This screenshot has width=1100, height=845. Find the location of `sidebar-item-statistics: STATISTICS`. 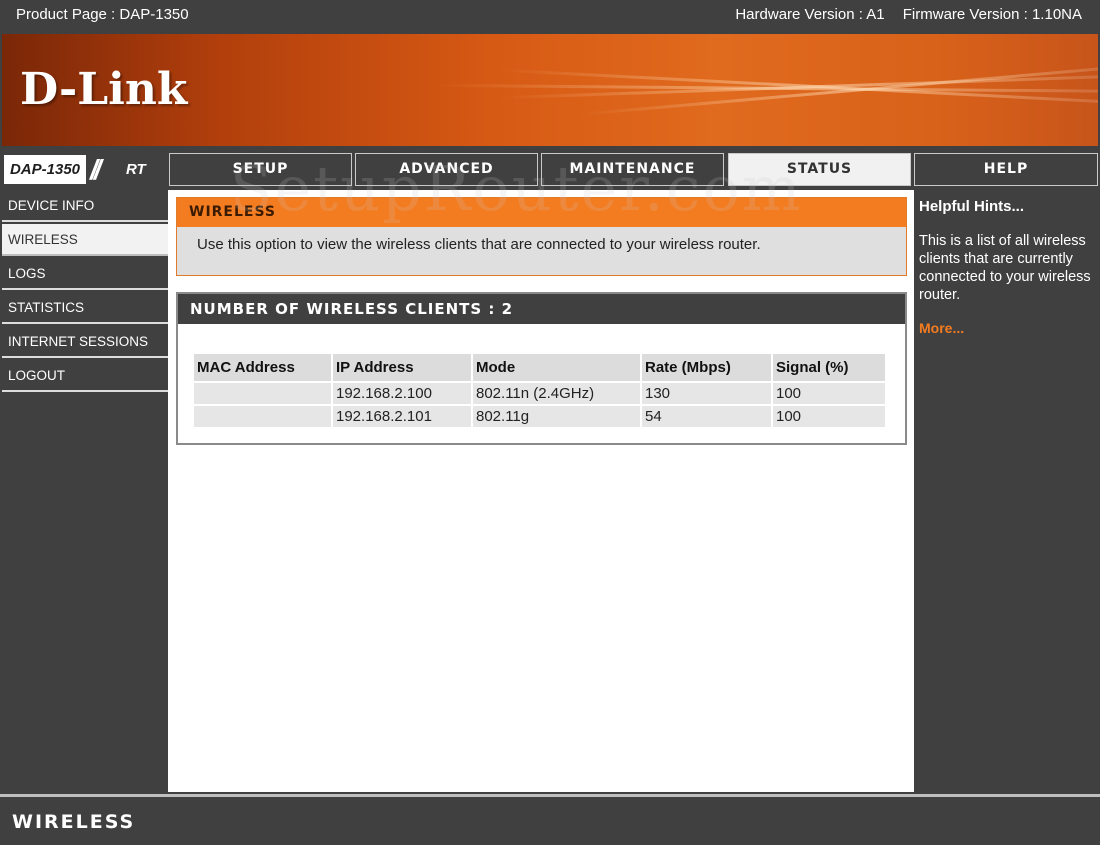

sidebar-item-statistics: STATISTICS is located at coordinates (85, 308).